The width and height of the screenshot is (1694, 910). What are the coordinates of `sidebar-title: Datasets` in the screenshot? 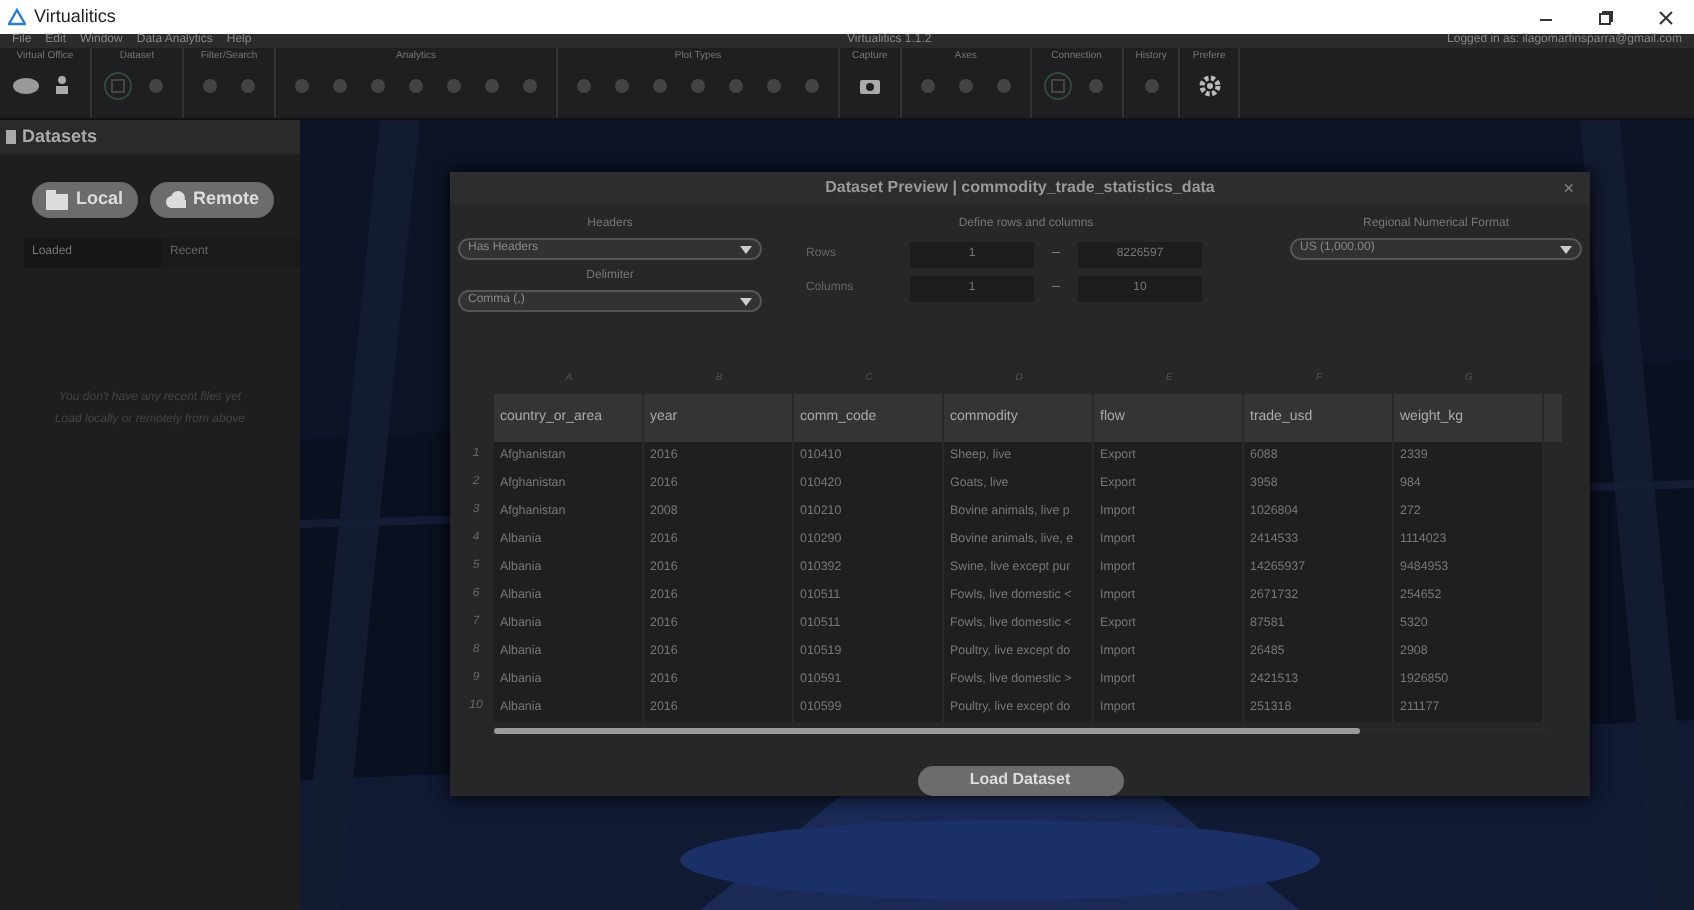 It's located at (60, 136).